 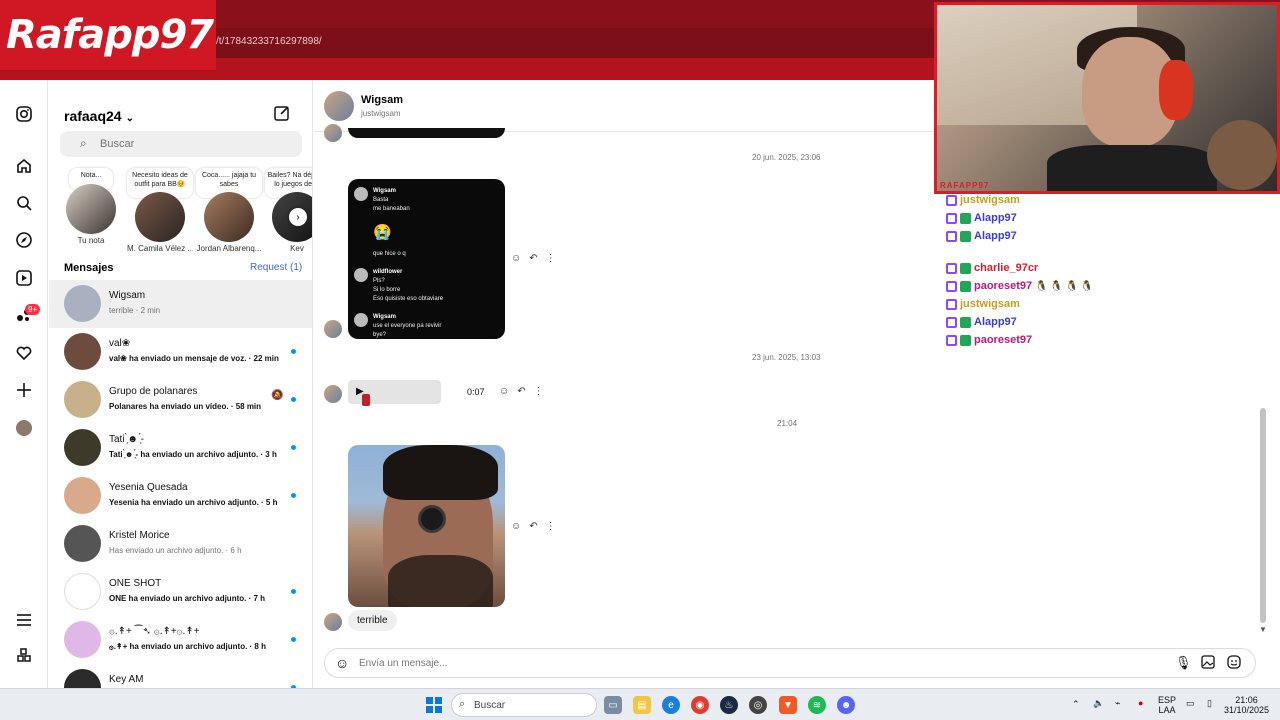 I want to click on note-item: Nota... Tu nota, so click(x=91, y=206).